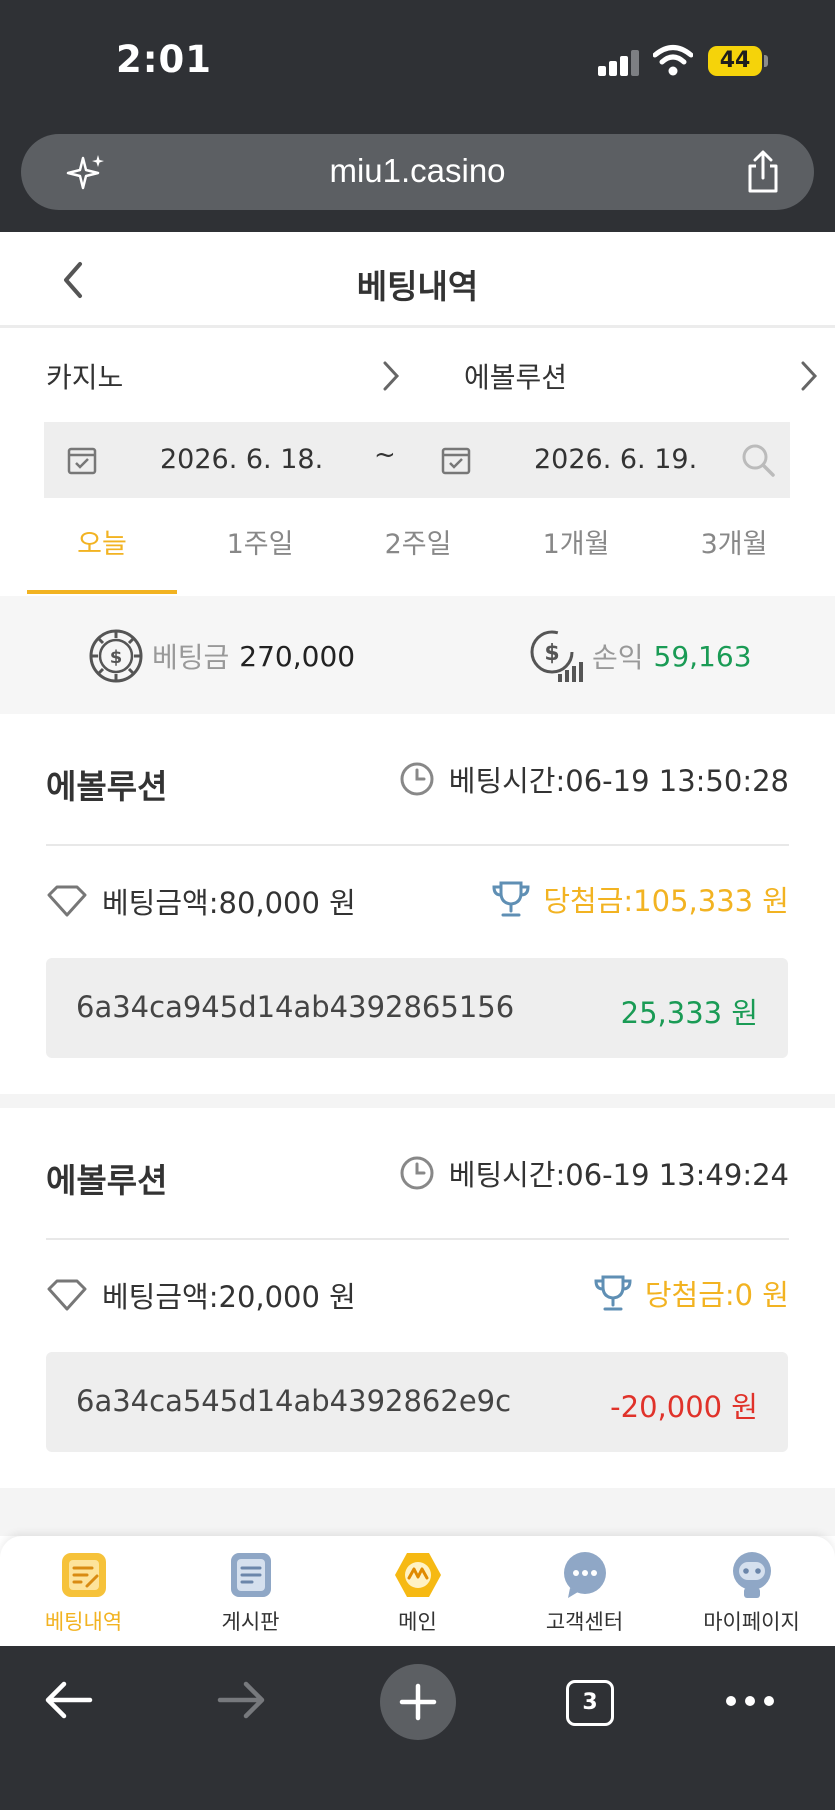 The height and width of the screenshot is (1810, 835). I want to click on nav-label: 고객센터, so click(584, 1622).